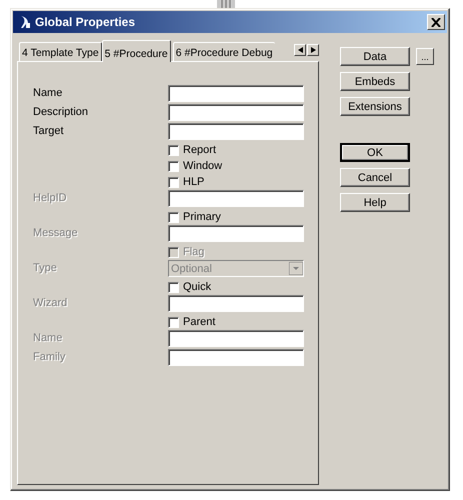  I want to click on checkbox-label: Window, so click(202, 166).